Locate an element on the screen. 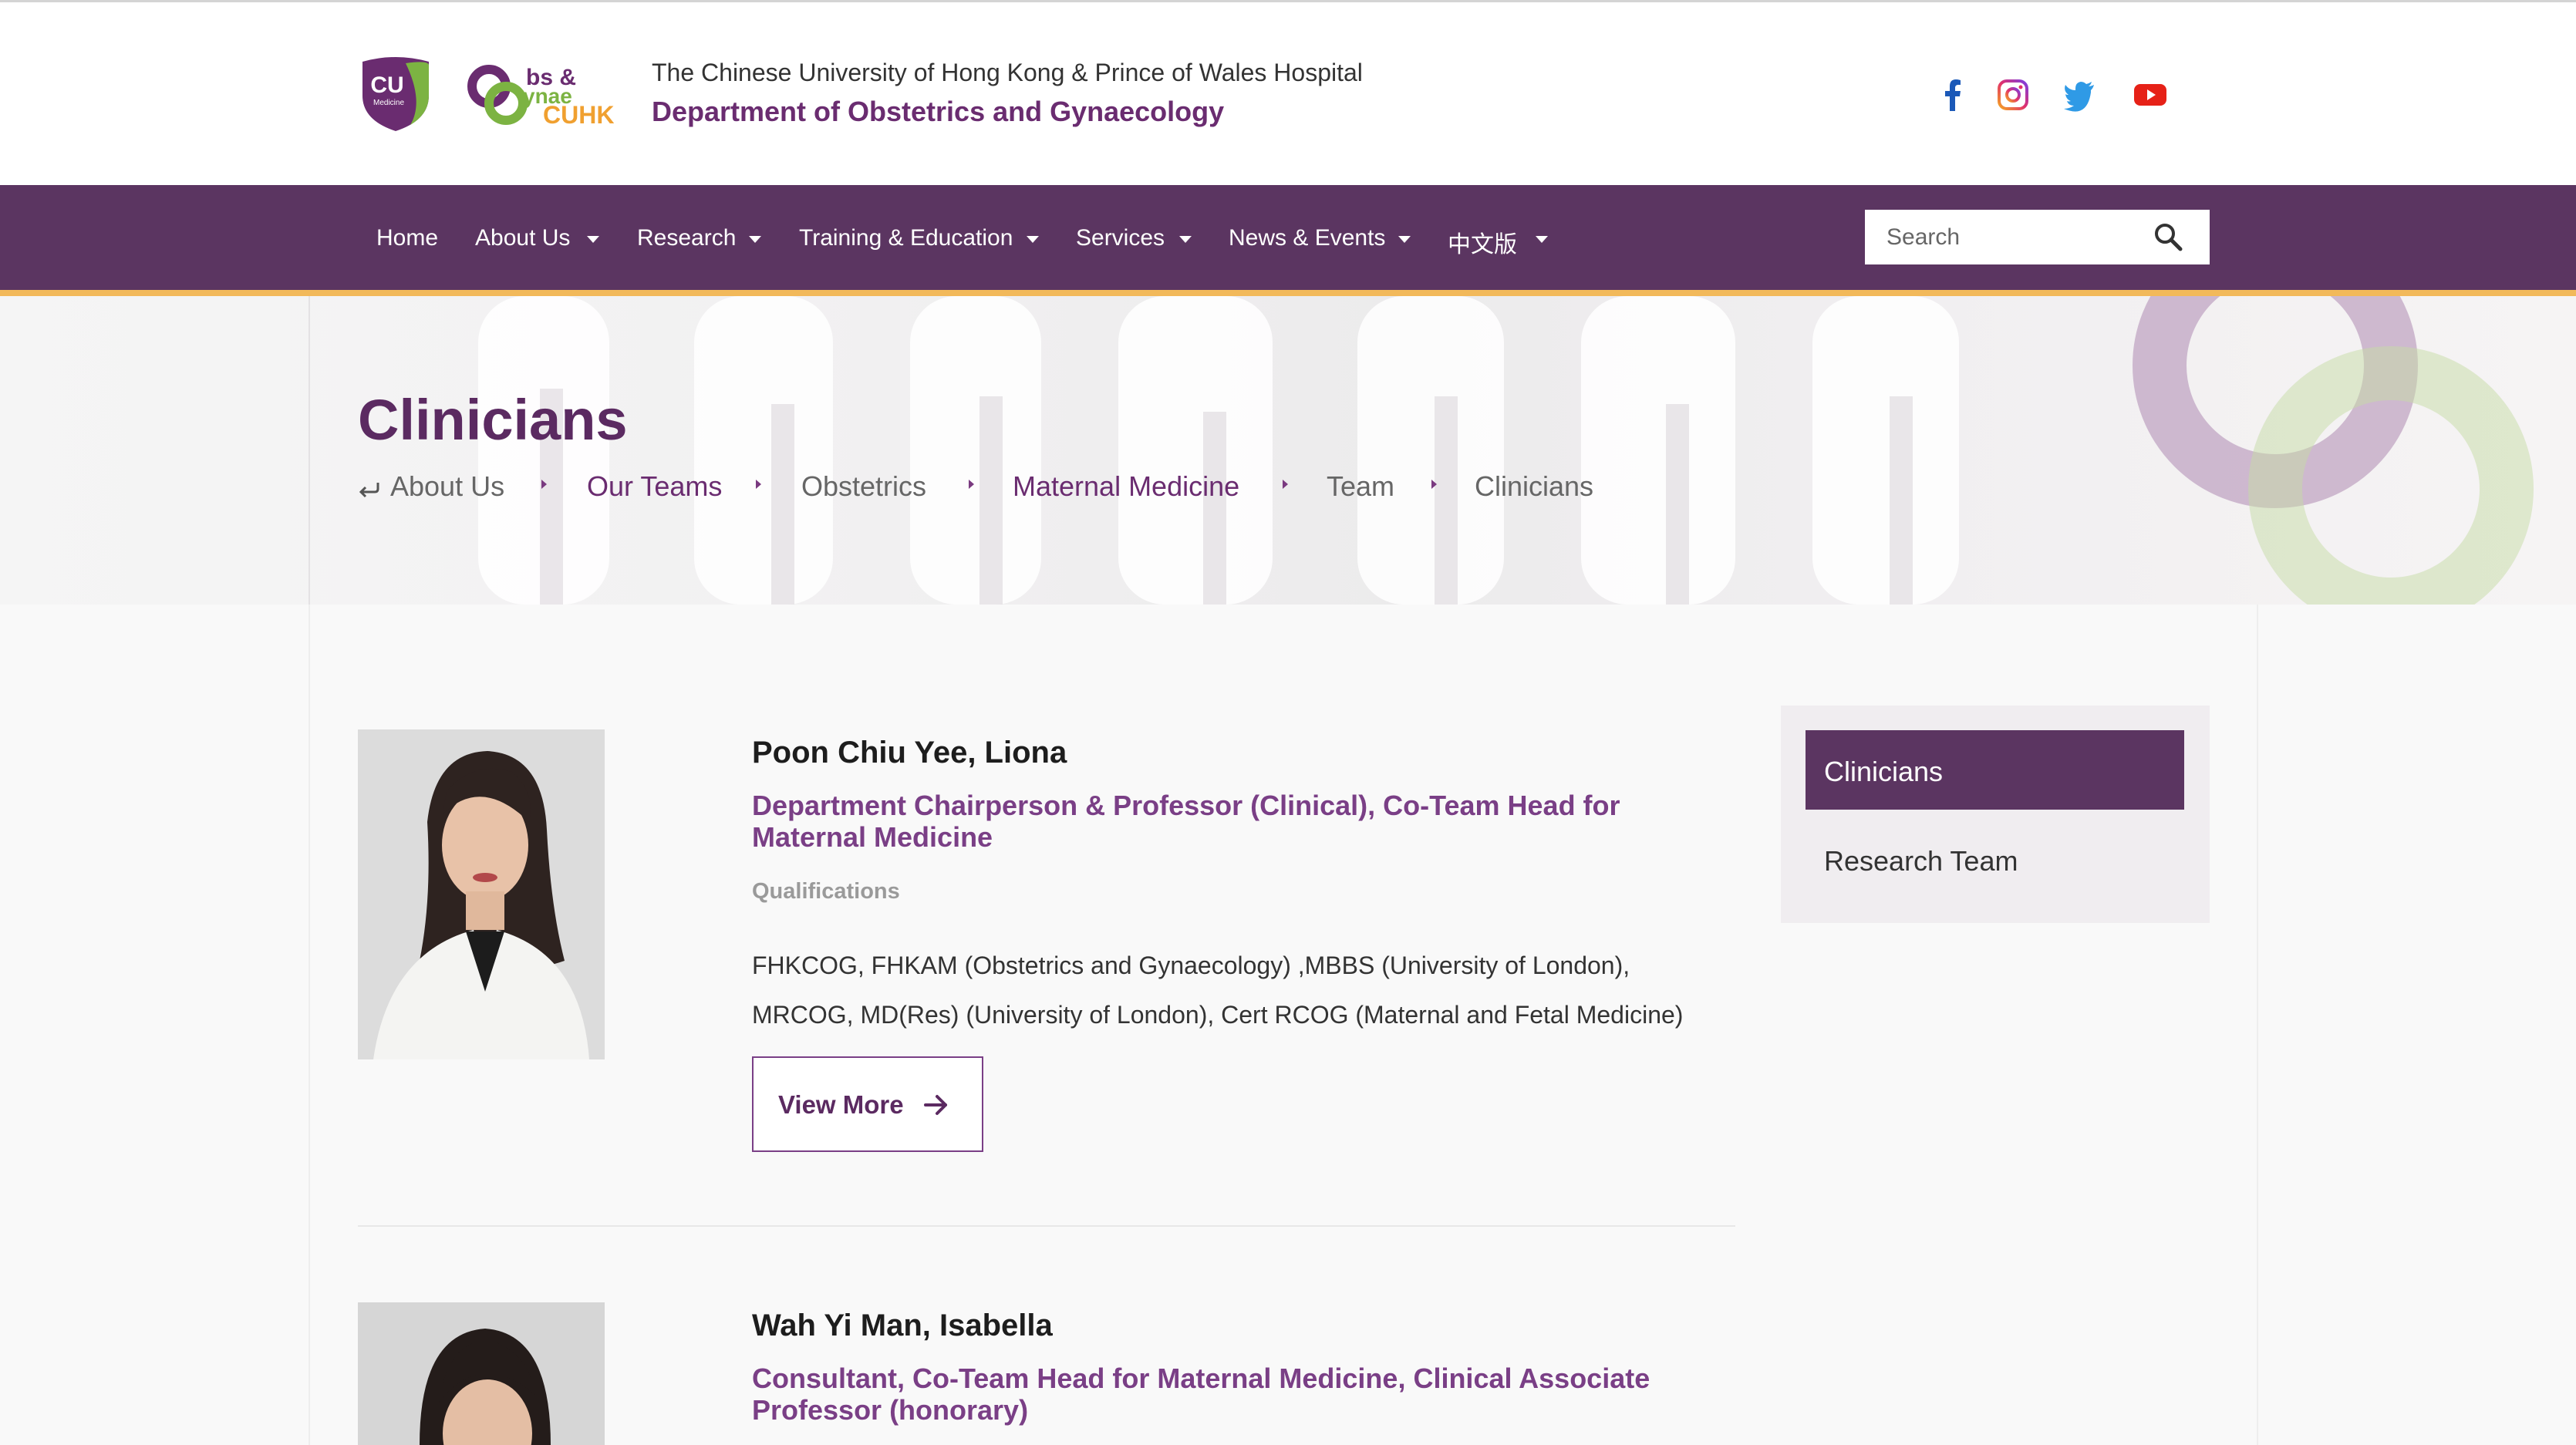 This screenshot has width=2576, height=1445. sidebar-item-label: Clinicians is located at coordinates (1883, 772).